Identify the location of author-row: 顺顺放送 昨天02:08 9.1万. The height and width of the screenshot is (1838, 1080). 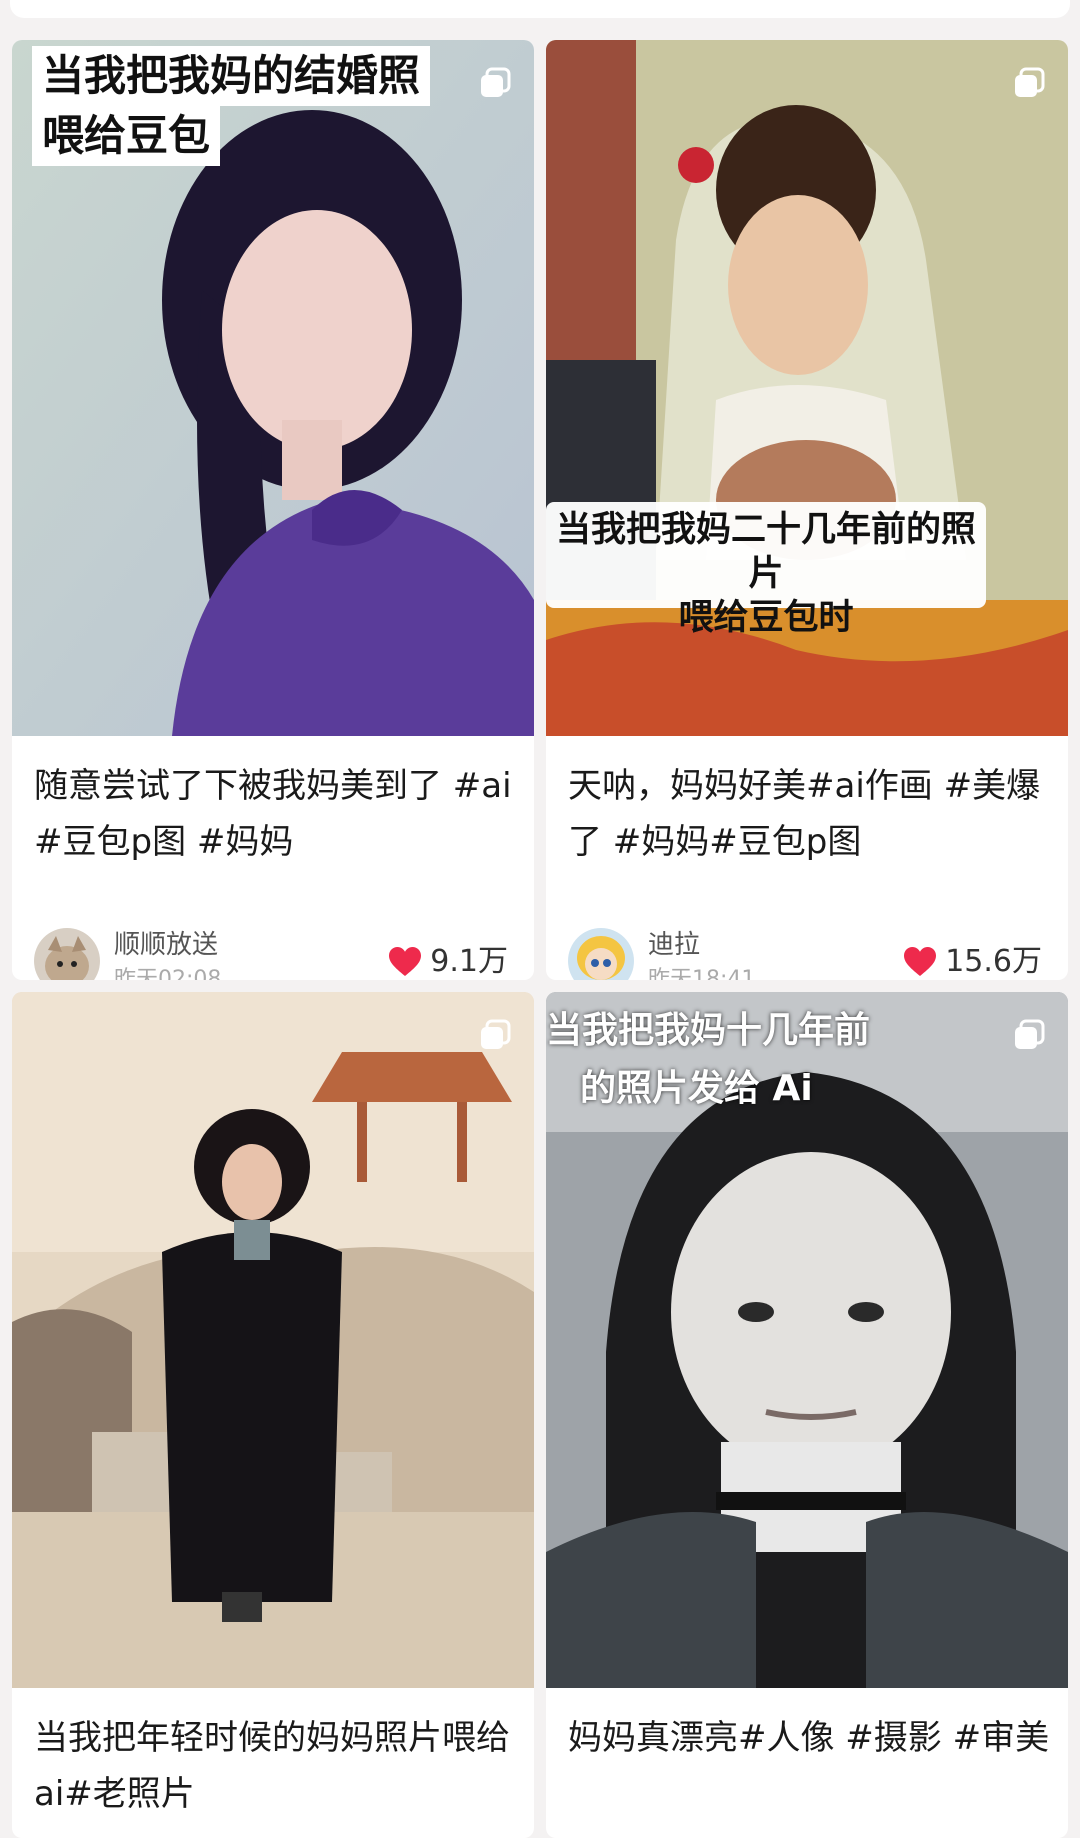
(275, 954).